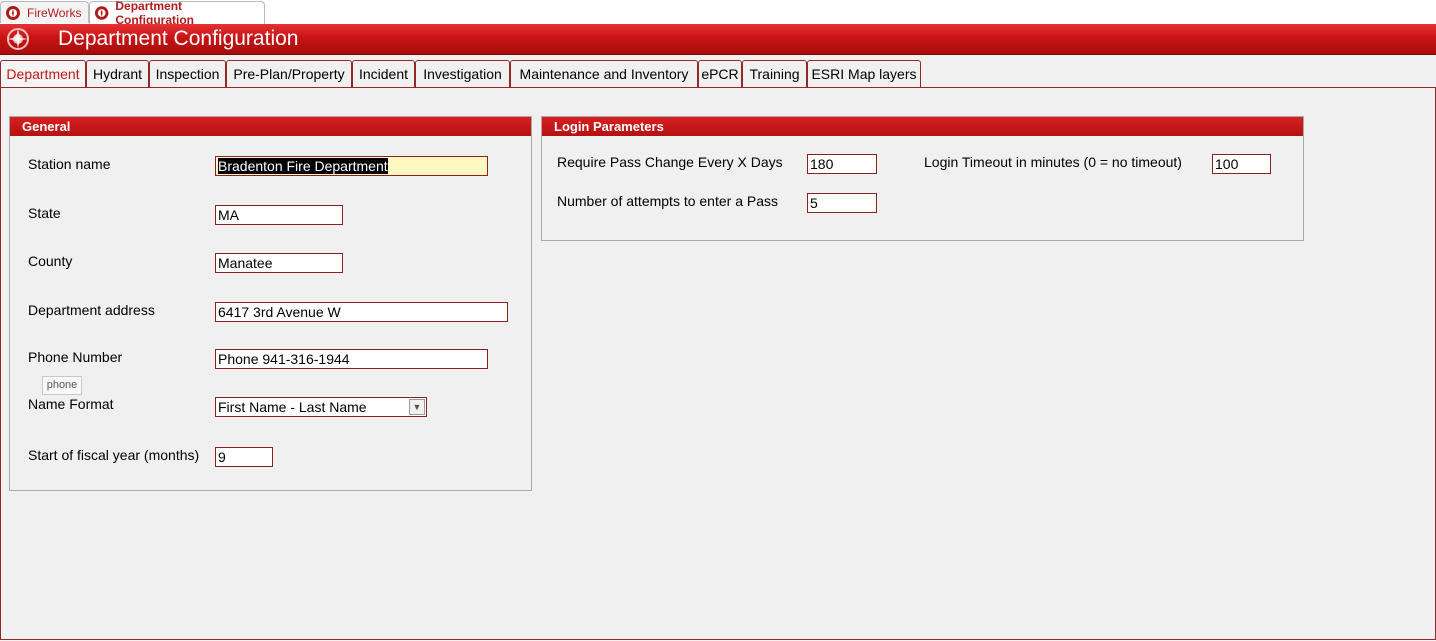  Describe the element at coordinates (922, 178) in the screenshot. I see `login-parameters-group: Login Parameters` at that location.